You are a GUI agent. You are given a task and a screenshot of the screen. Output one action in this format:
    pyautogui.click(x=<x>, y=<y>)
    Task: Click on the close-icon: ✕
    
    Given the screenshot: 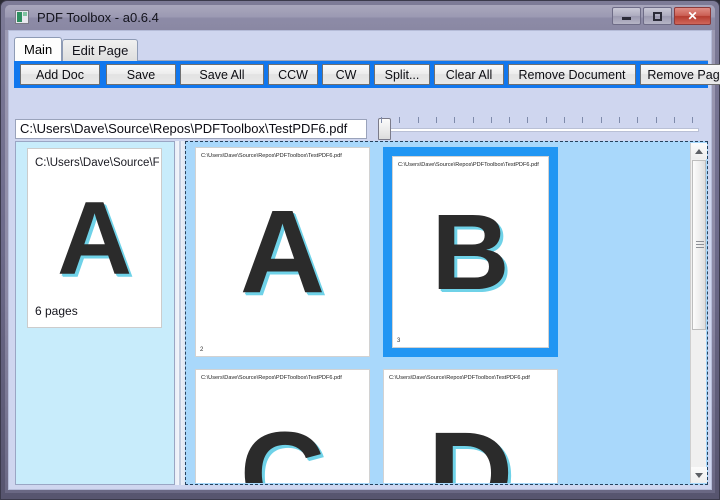 What is the action you would take?
    pyautogui.click(x=692, y=16)
    